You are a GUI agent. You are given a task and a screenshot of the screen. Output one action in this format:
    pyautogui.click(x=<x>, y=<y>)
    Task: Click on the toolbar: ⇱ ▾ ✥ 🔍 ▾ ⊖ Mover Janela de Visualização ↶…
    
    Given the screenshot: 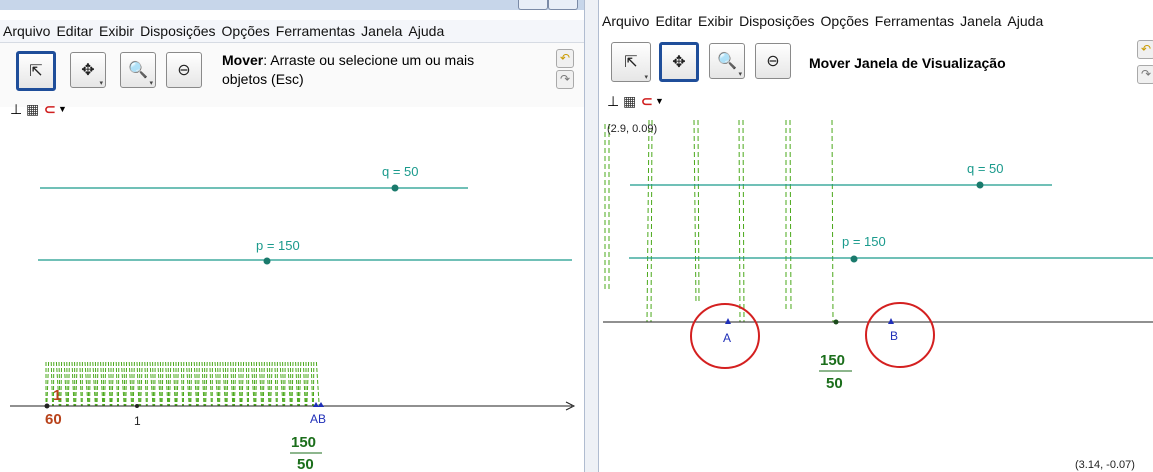 What is the action you would take?
    pyautogui.click(x=876, y=66)
    